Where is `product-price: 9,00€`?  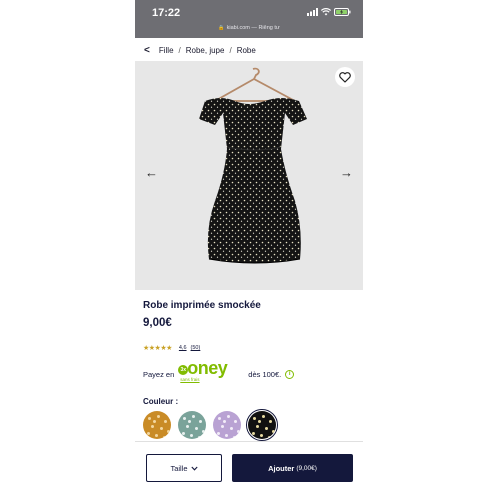 product-price: 9,00€ is located at coordinates (157, 323).